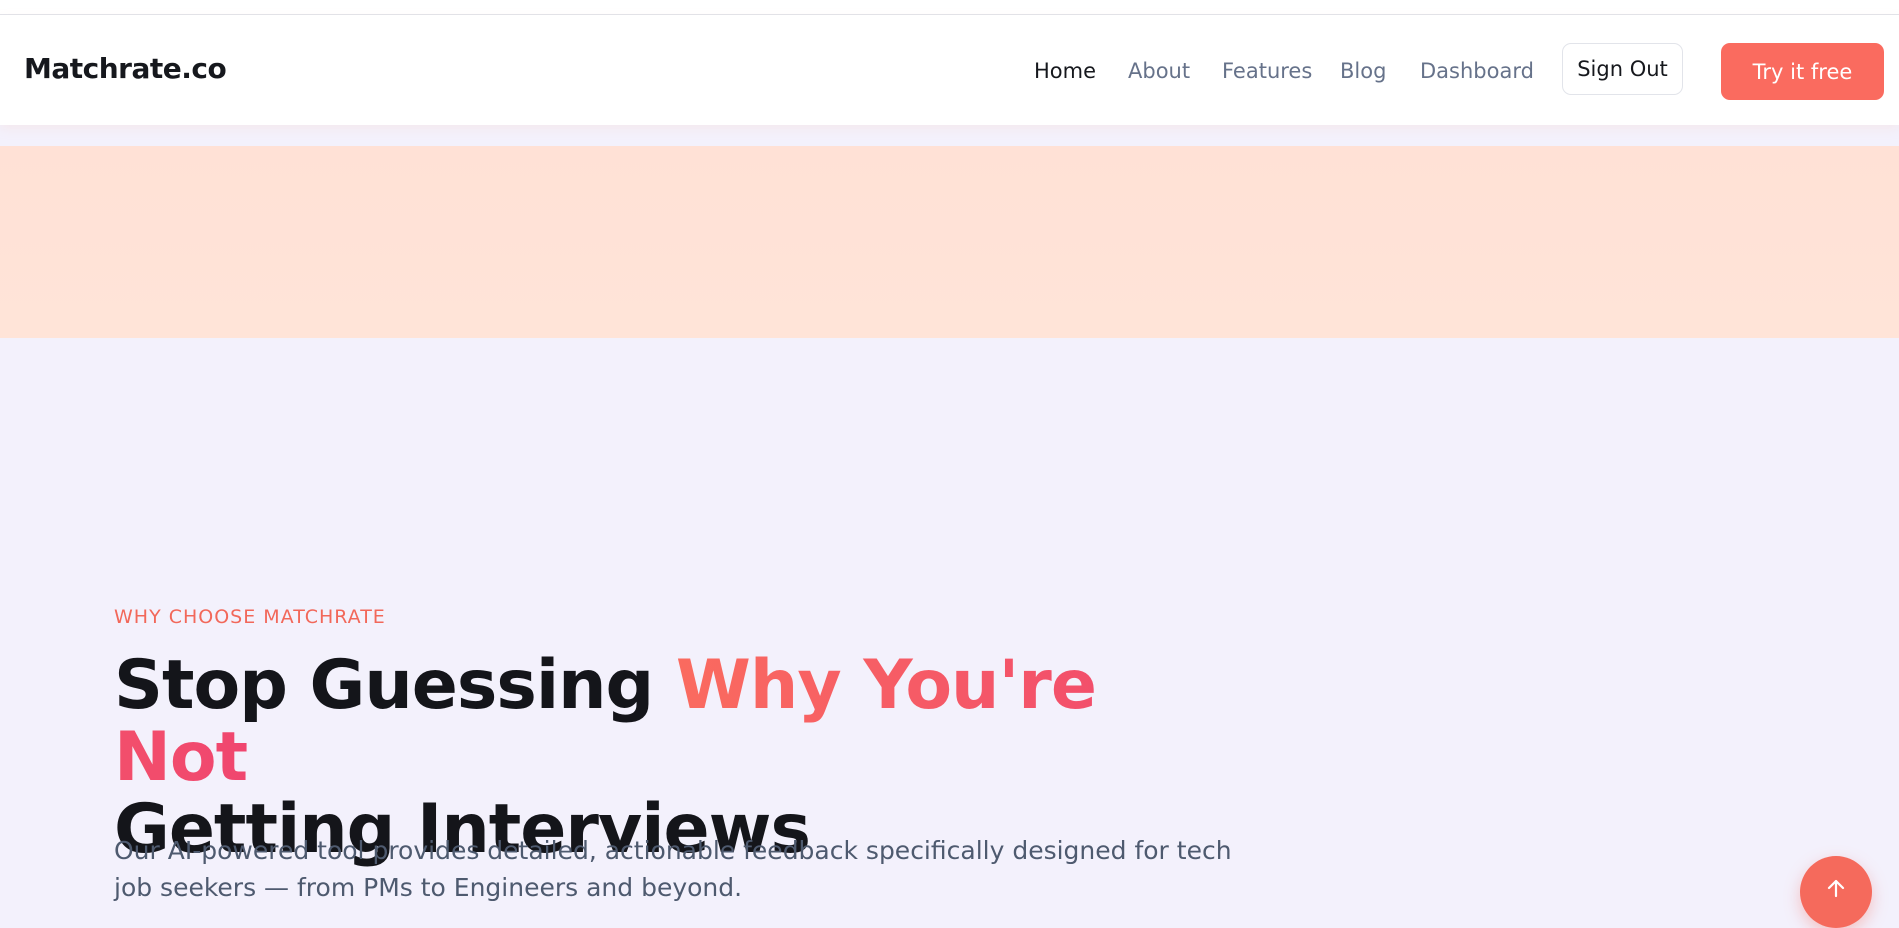 The image size is (1899, 928). What do you see at coordinates (1065, 71) in the screenshot?
I see `nav-link-home: Home` at bounding box center [1065, 71].